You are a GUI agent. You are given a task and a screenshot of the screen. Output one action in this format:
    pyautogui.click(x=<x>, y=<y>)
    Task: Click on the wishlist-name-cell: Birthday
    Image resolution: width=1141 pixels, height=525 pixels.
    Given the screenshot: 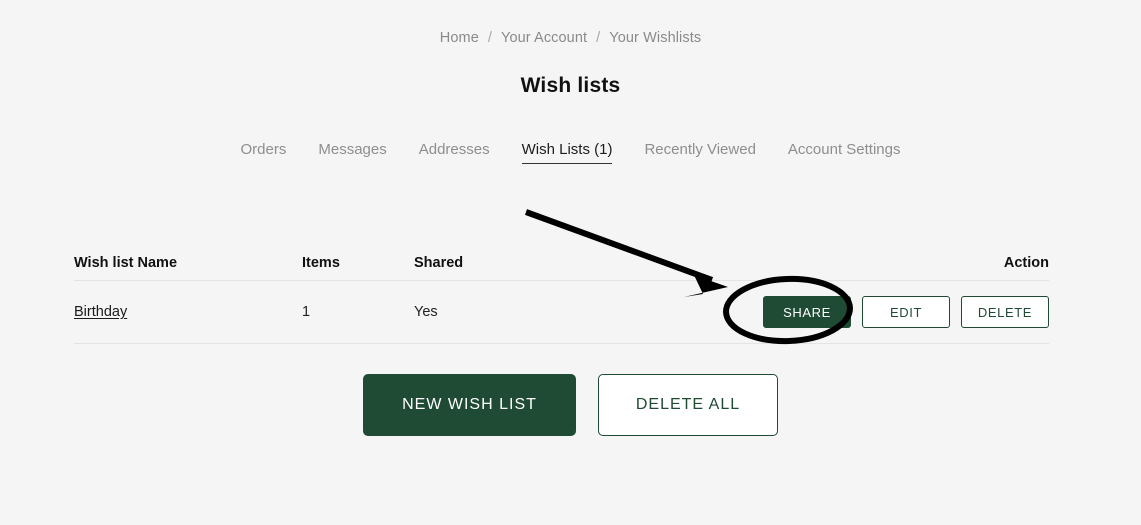 What is the action you would take?
    pyautogui.click(x=188, y=312)
    